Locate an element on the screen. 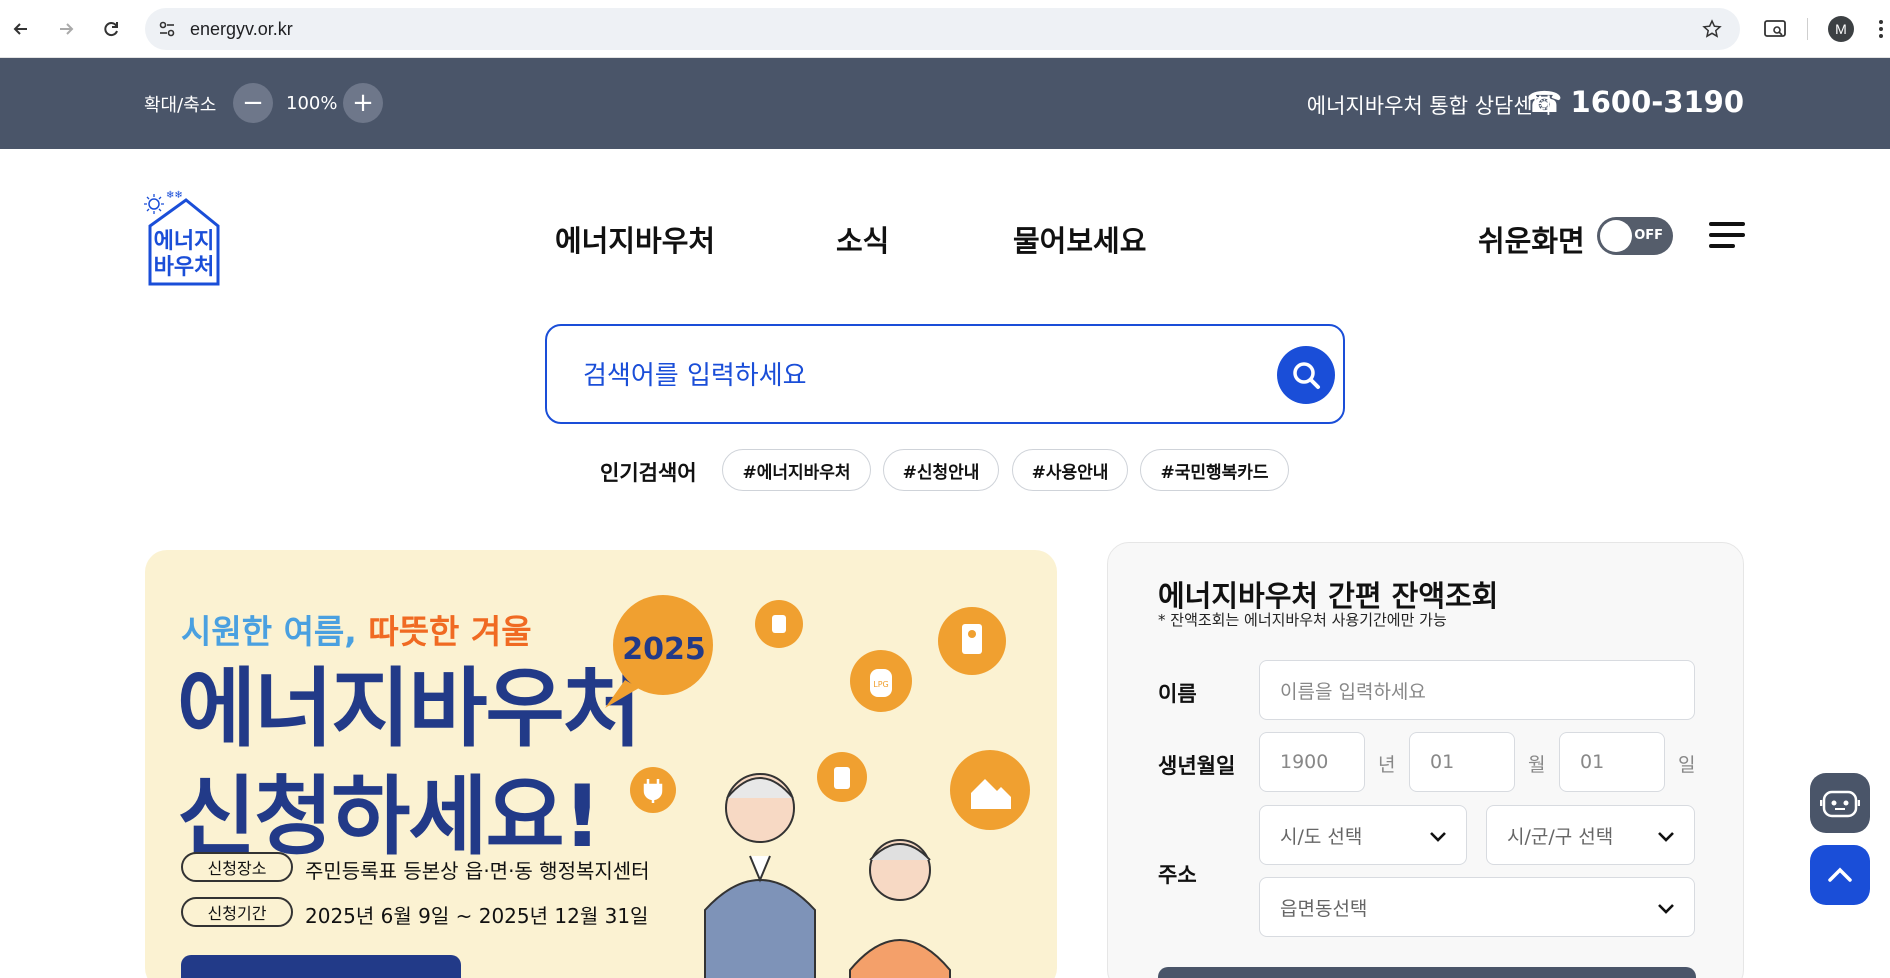  banner-year: 2025 is located at coordinates (664, 649).